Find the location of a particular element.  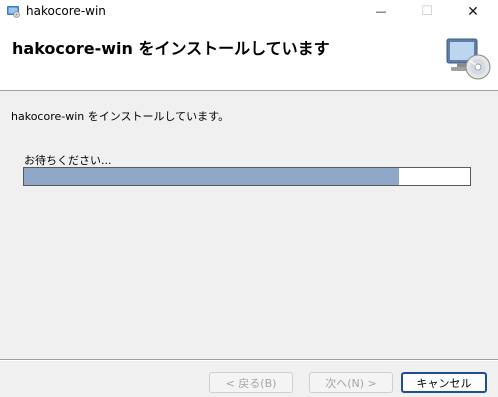

installer-app-icon is located at coordinates (13, 12).